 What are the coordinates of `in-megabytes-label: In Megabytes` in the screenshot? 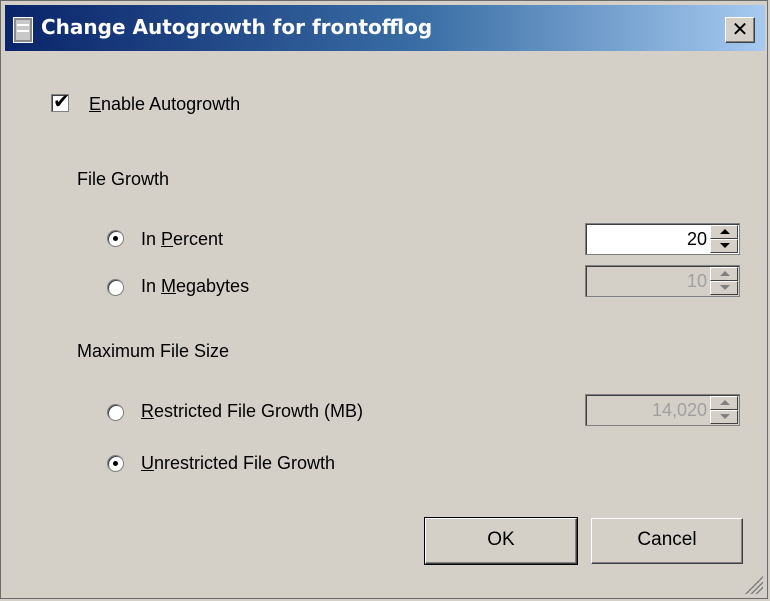 It's located at (195, 286).